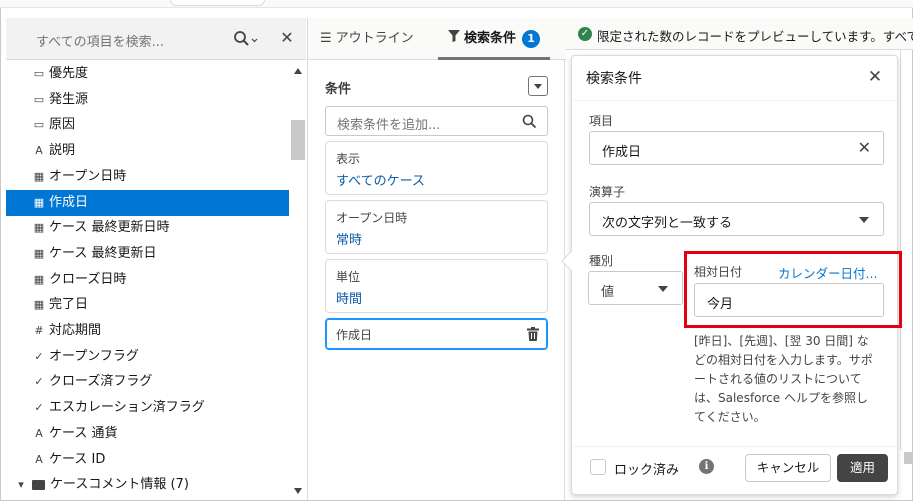  Describe the element at coordinates (103, 253) in the screenshot. I see `field-list-label: ケース 最終更新日` at that location.